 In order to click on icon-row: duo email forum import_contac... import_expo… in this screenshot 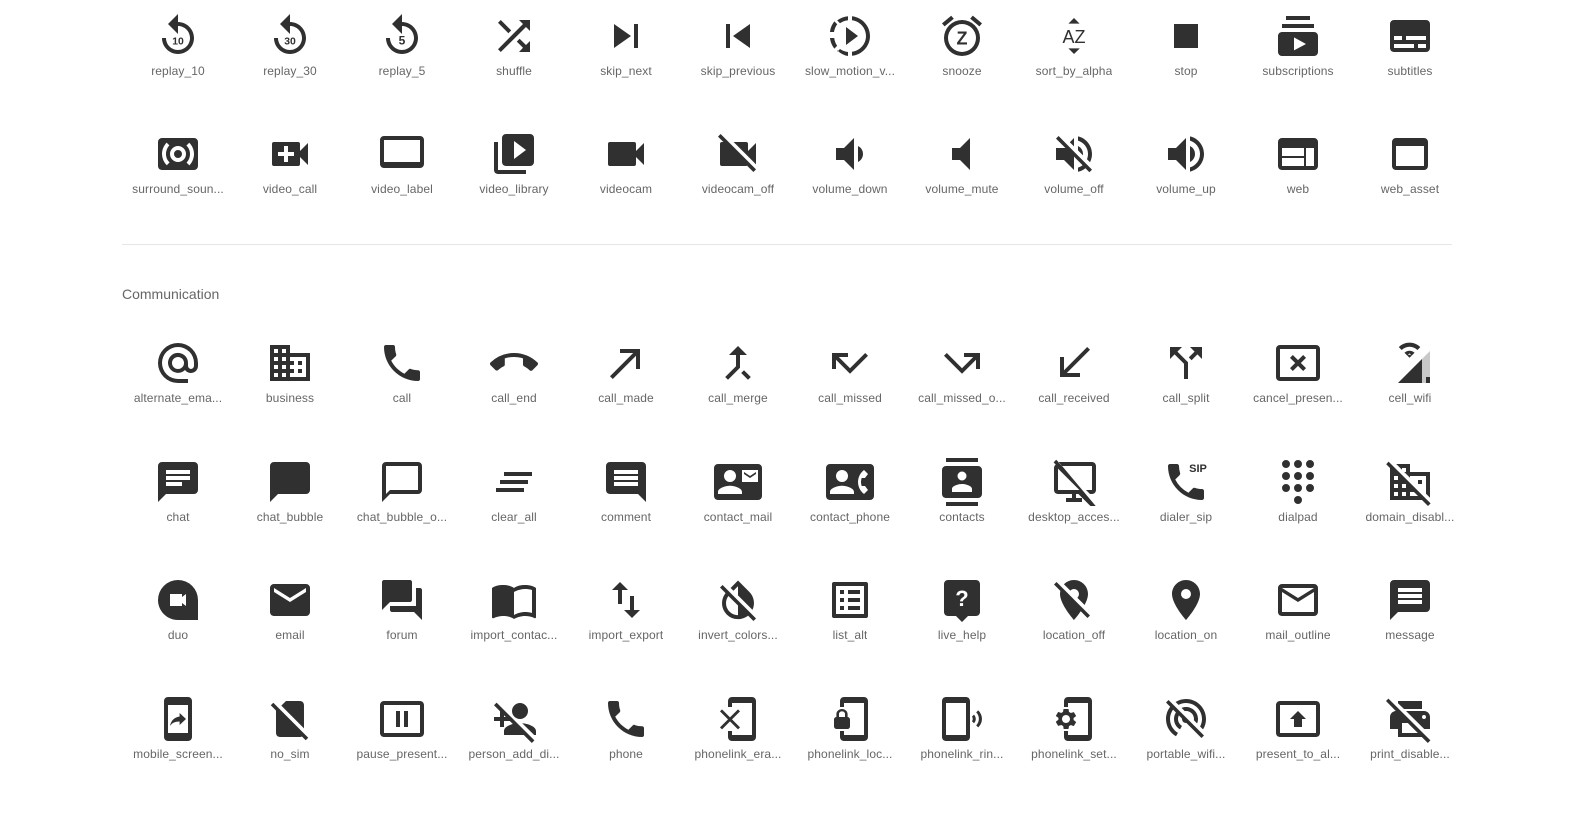, I will do `click(794, 626)`.